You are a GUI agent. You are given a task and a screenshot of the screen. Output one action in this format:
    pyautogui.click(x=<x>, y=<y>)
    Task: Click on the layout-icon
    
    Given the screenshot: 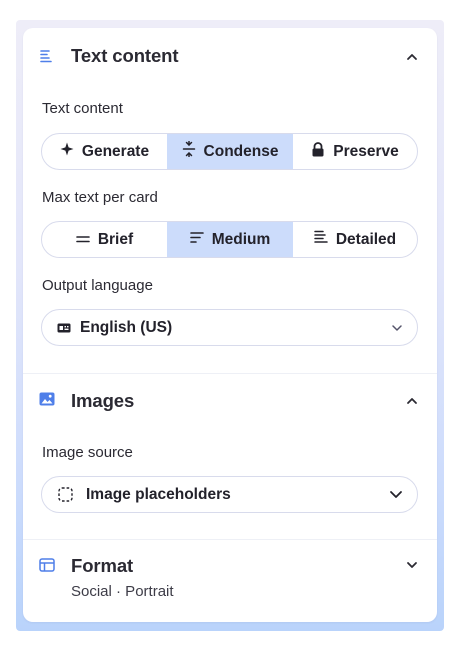 What is the action you would take?
    pyautogui.click(x=47, y=565)
    